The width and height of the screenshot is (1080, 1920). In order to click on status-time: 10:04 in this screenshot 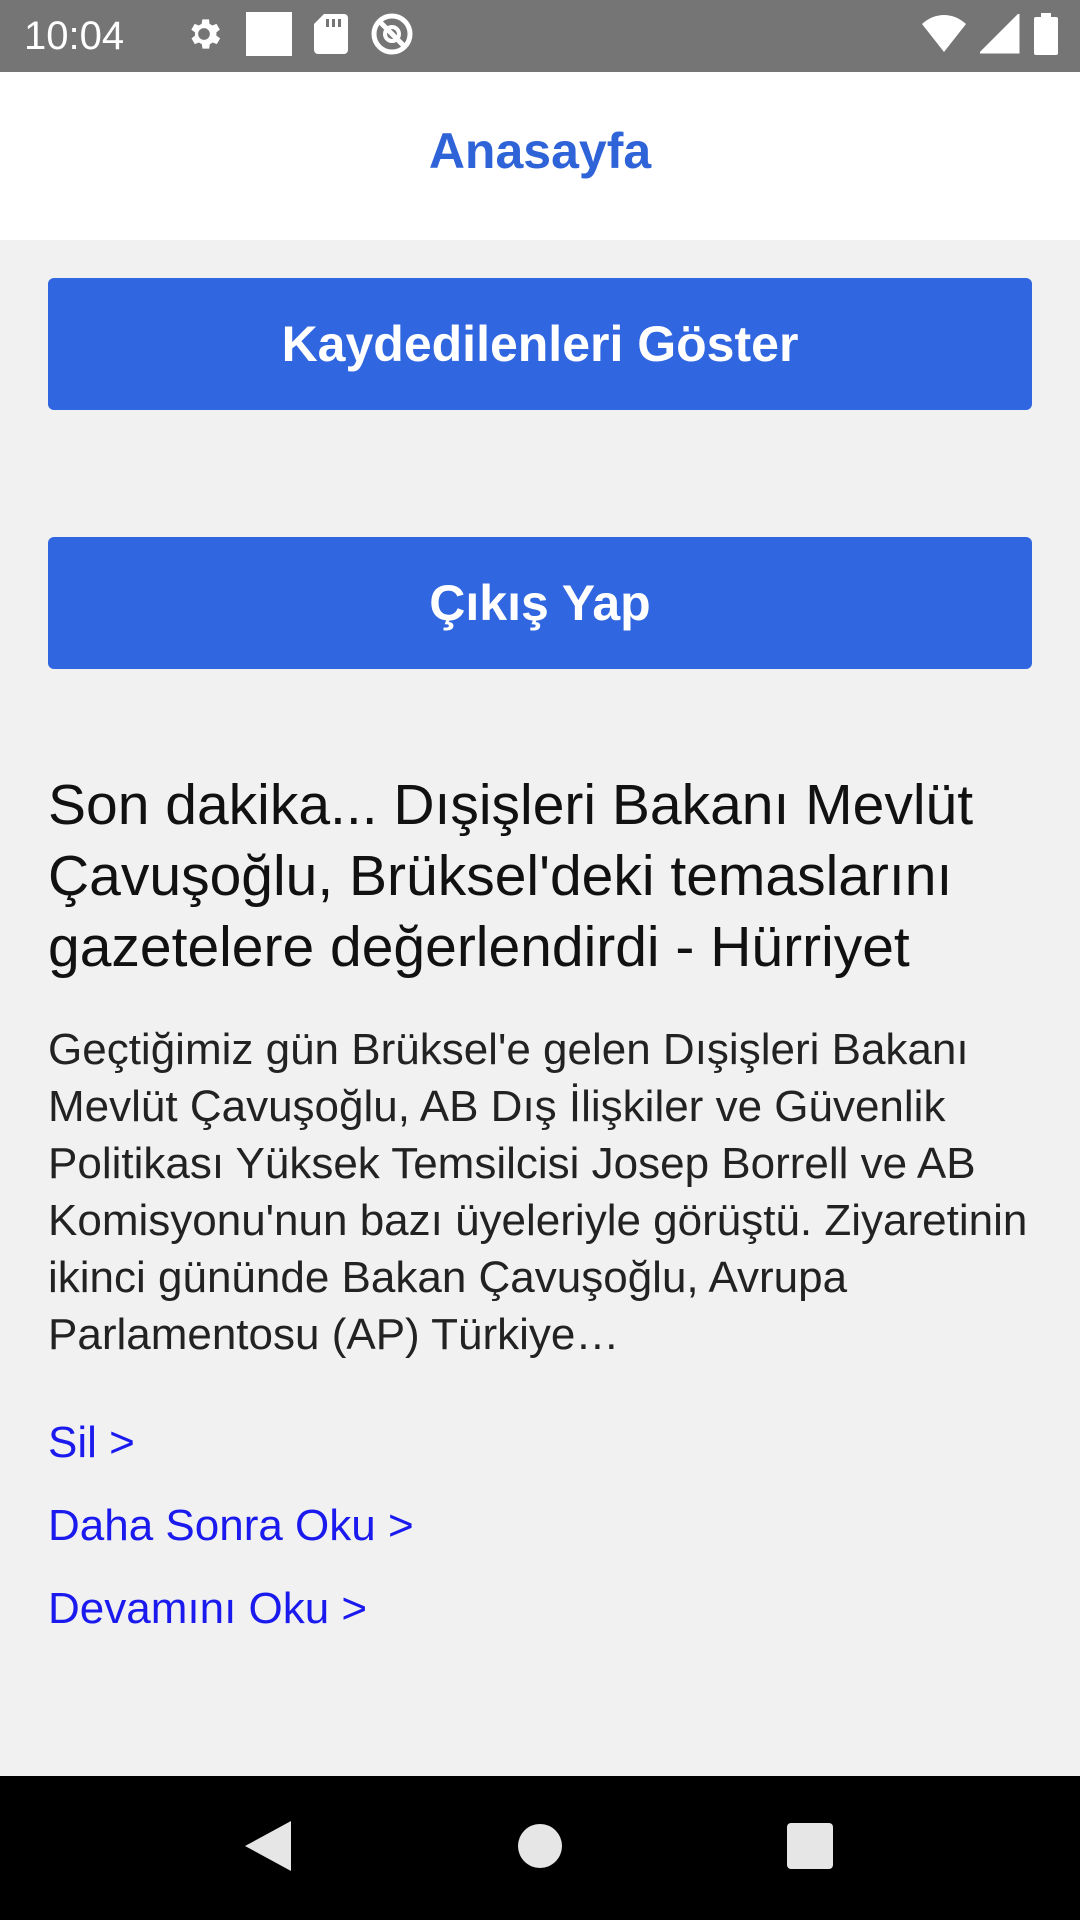, I will do `click(74, 35)`.